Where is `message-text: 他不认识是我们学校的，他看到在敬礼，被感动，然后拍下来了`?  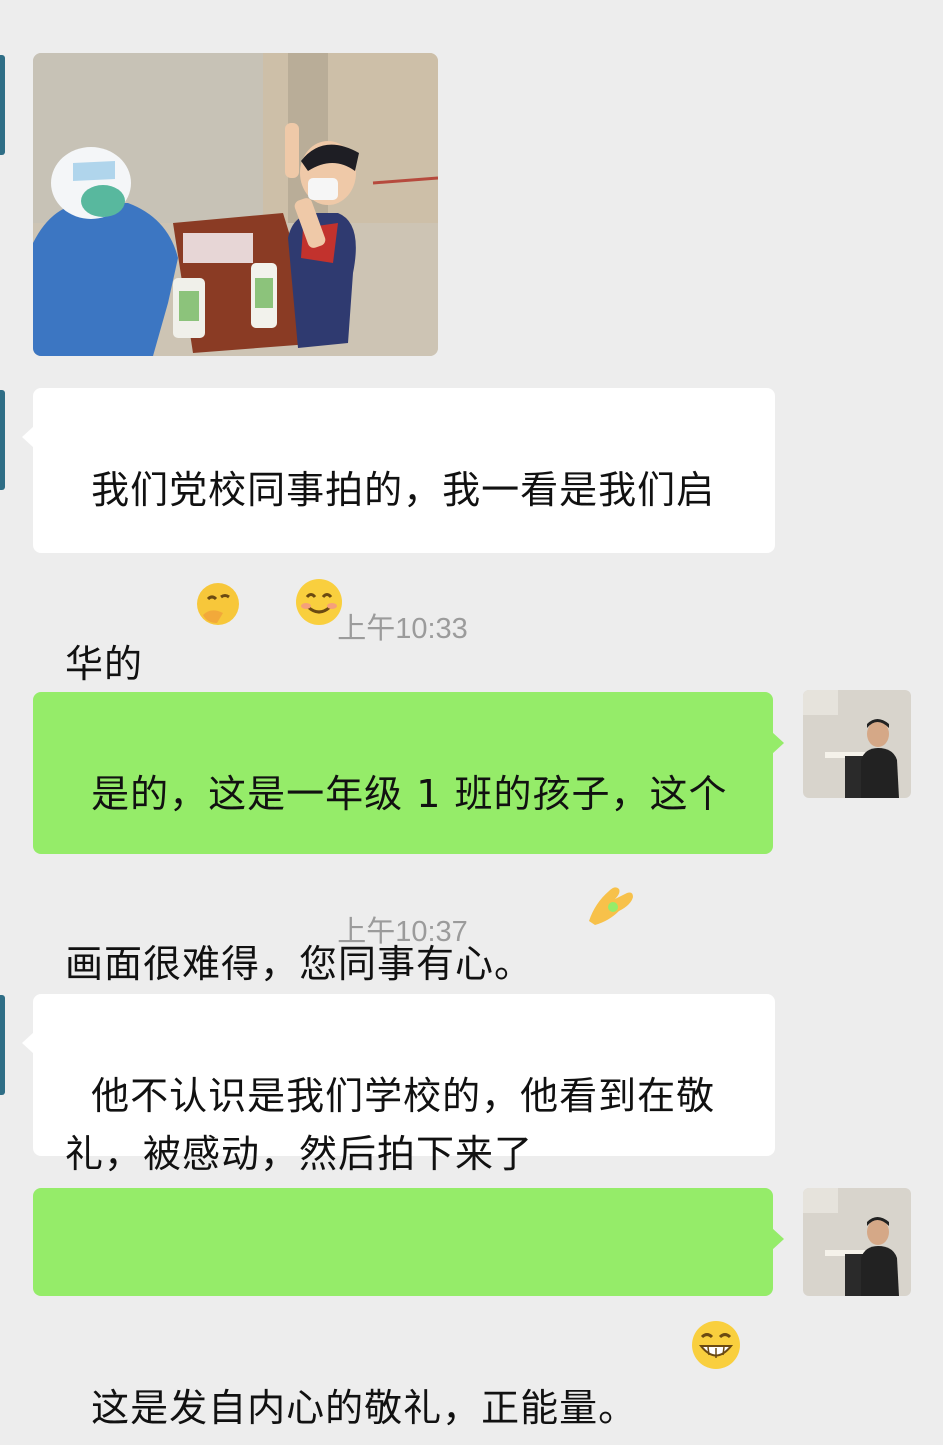 message-text: 他不认识是我们学校的，他看到在敬礼，被感动，然后拍下来了 is located at coordinates (390, 1125).